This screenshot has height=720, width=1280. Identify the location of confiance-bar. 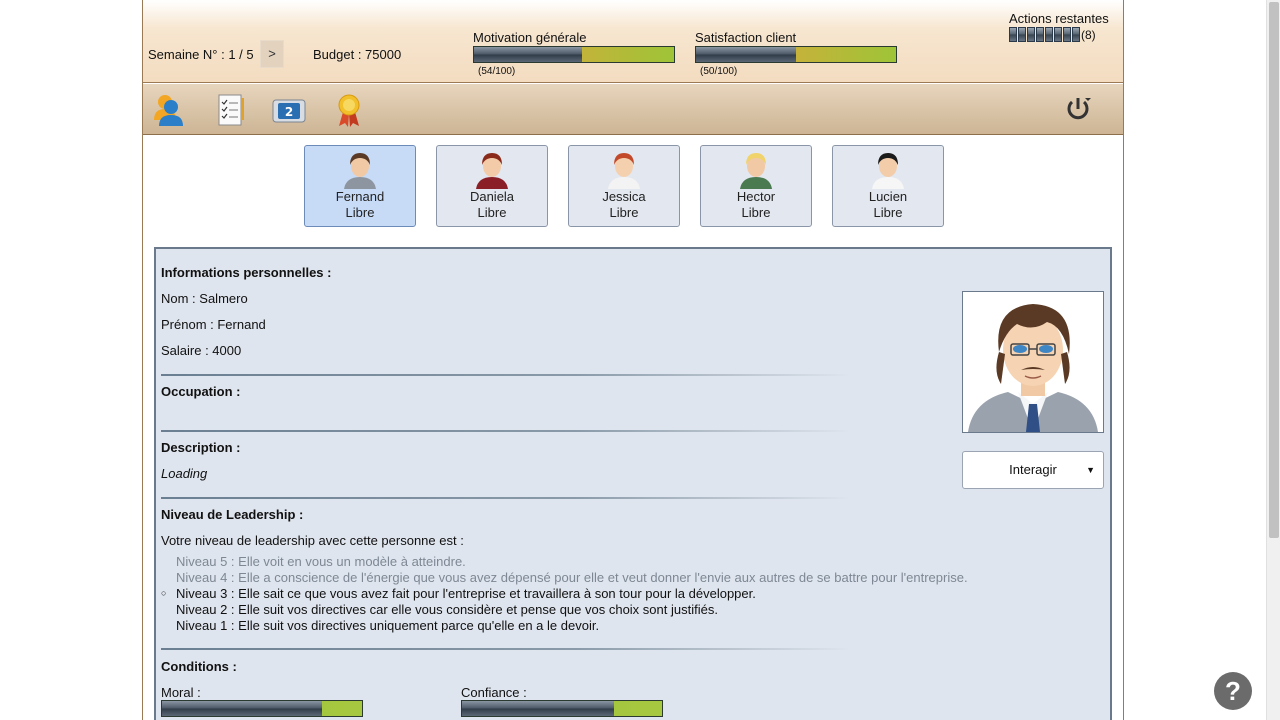
(562, 708).